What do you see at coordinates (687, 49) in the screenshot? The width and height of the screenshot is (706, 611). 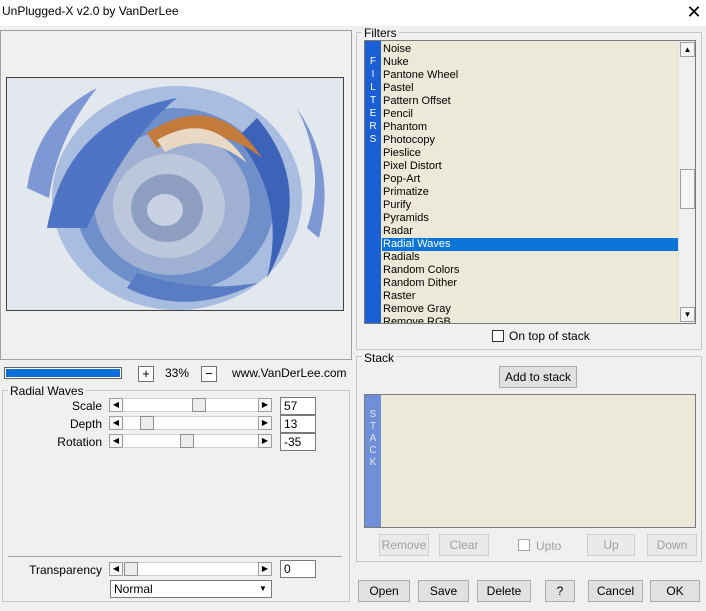 I see `scroll-up-icon: ▲` at bounding box center [687, 49].